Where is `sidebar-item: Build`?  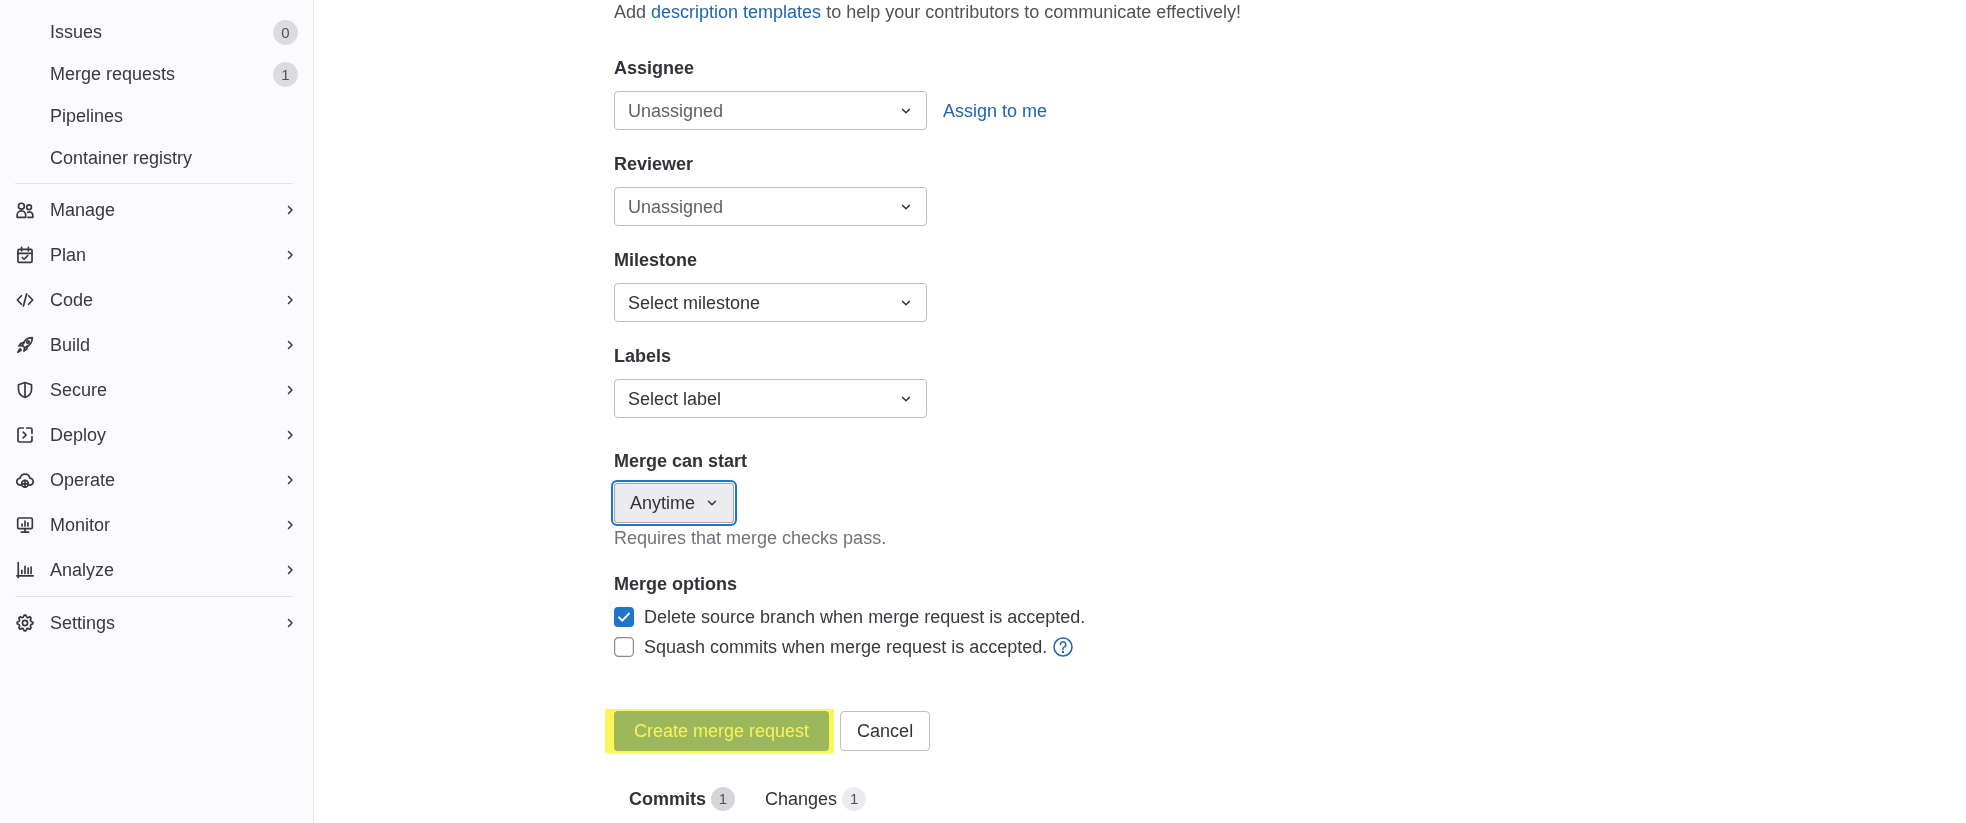
sidebar-item: Build is located at coordinates (156, 344).